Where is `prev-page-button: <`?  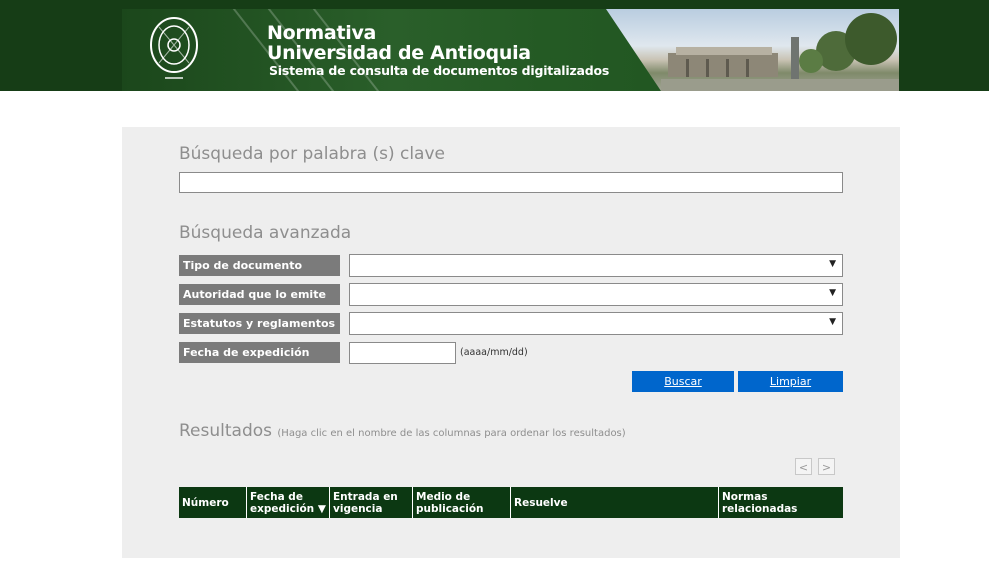
prev-page-button: < is located at coordinates (803, 466).